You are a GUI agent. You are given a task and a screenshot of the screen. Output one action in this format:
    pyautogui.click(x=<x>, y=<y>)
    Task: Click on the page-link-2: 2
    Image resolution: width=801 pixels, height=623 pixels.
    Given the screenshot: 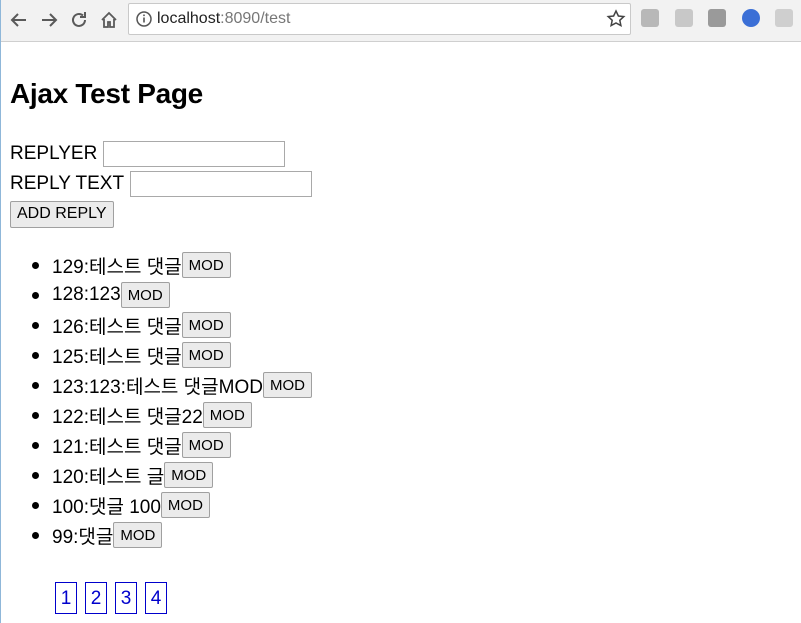 What is the action you would take?
    pyautogui.click(x=96, y=598)
    